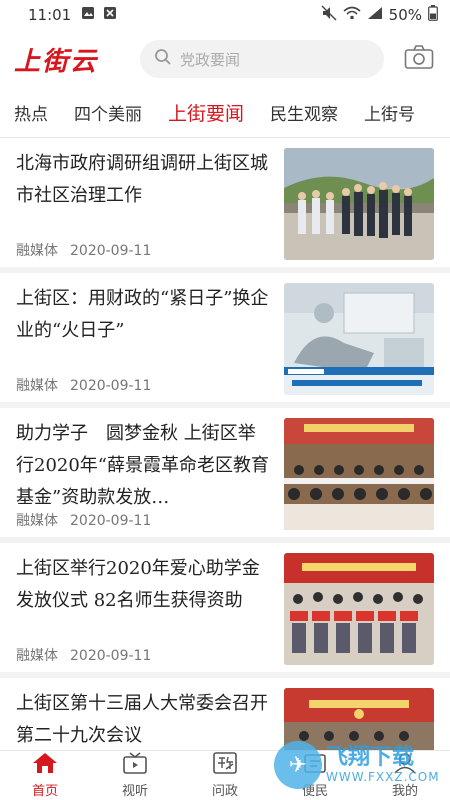 The image size is (450, 800). Describe the element at coordinates (298, 765) in the screenshot. I see `watermark-logo-icon: ✈` at that location.